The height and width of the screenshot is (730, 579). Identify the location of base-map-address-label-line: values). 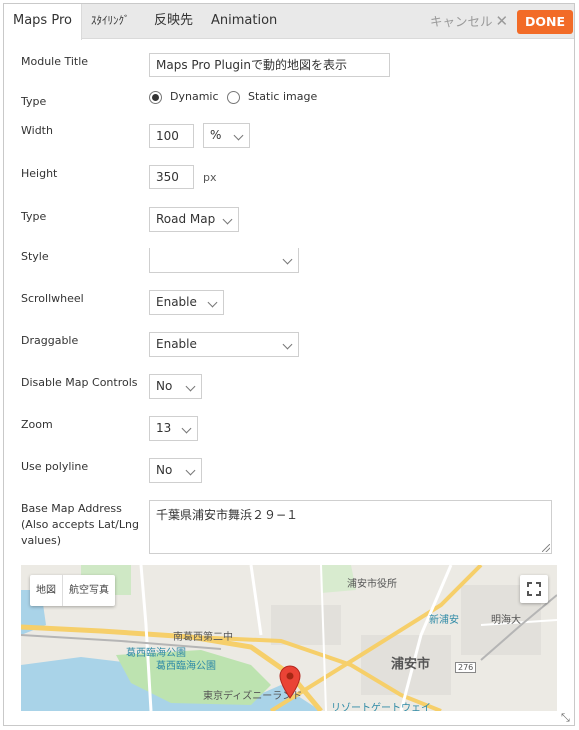
(41, 540).